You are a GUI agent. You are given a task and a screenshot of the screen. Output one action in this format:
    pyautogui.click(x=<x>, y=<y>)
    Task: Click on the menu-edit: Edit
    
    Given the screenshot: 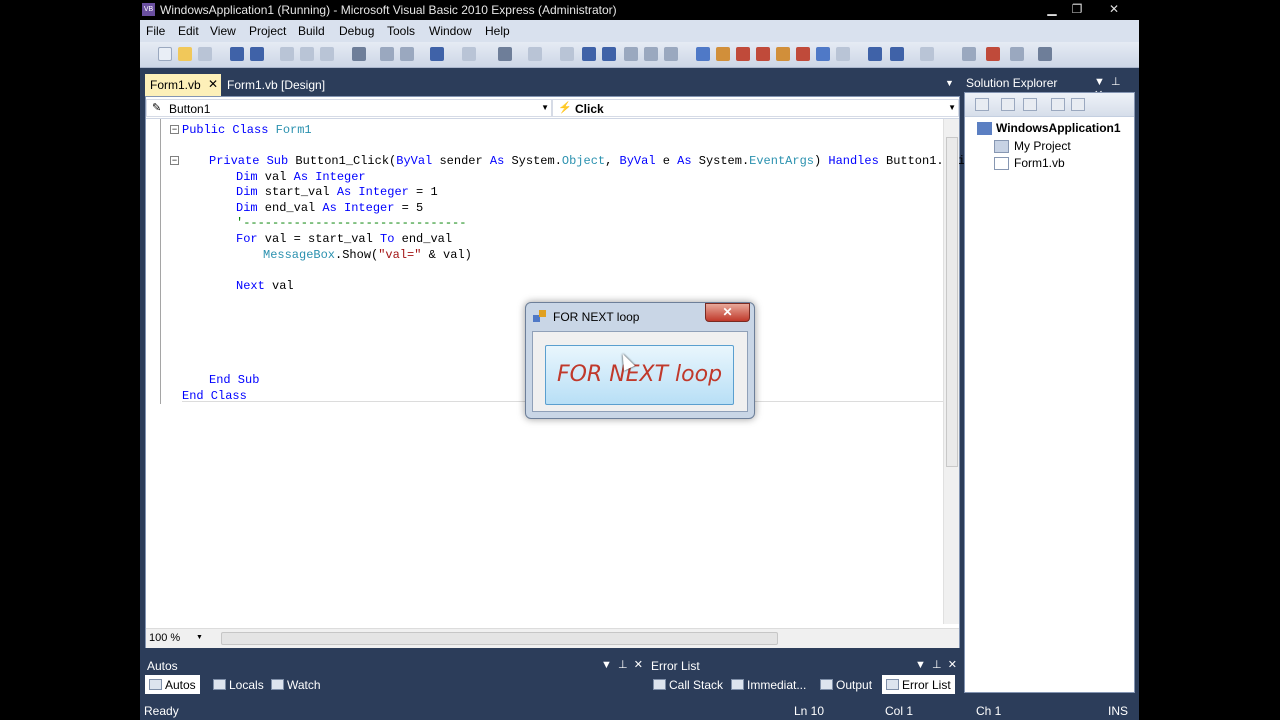 What is the action you would take?
    pyautogui.click(x=188, y=31)
    